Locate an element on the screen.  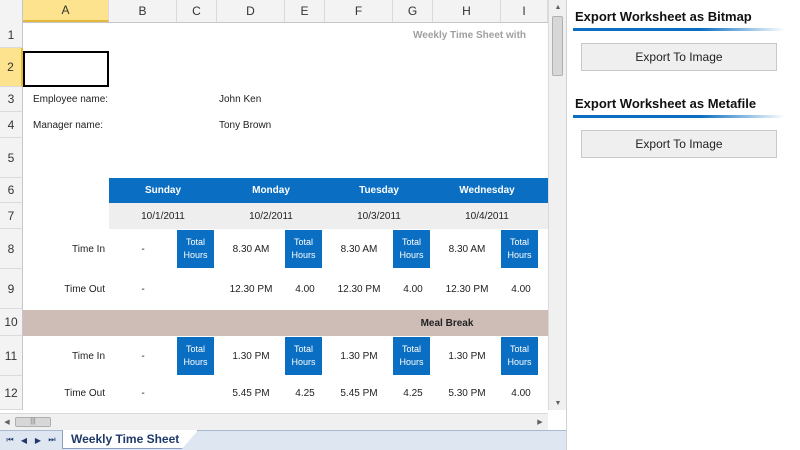
date-monday: 10/2/2011 is located at coordinates (271, 216).